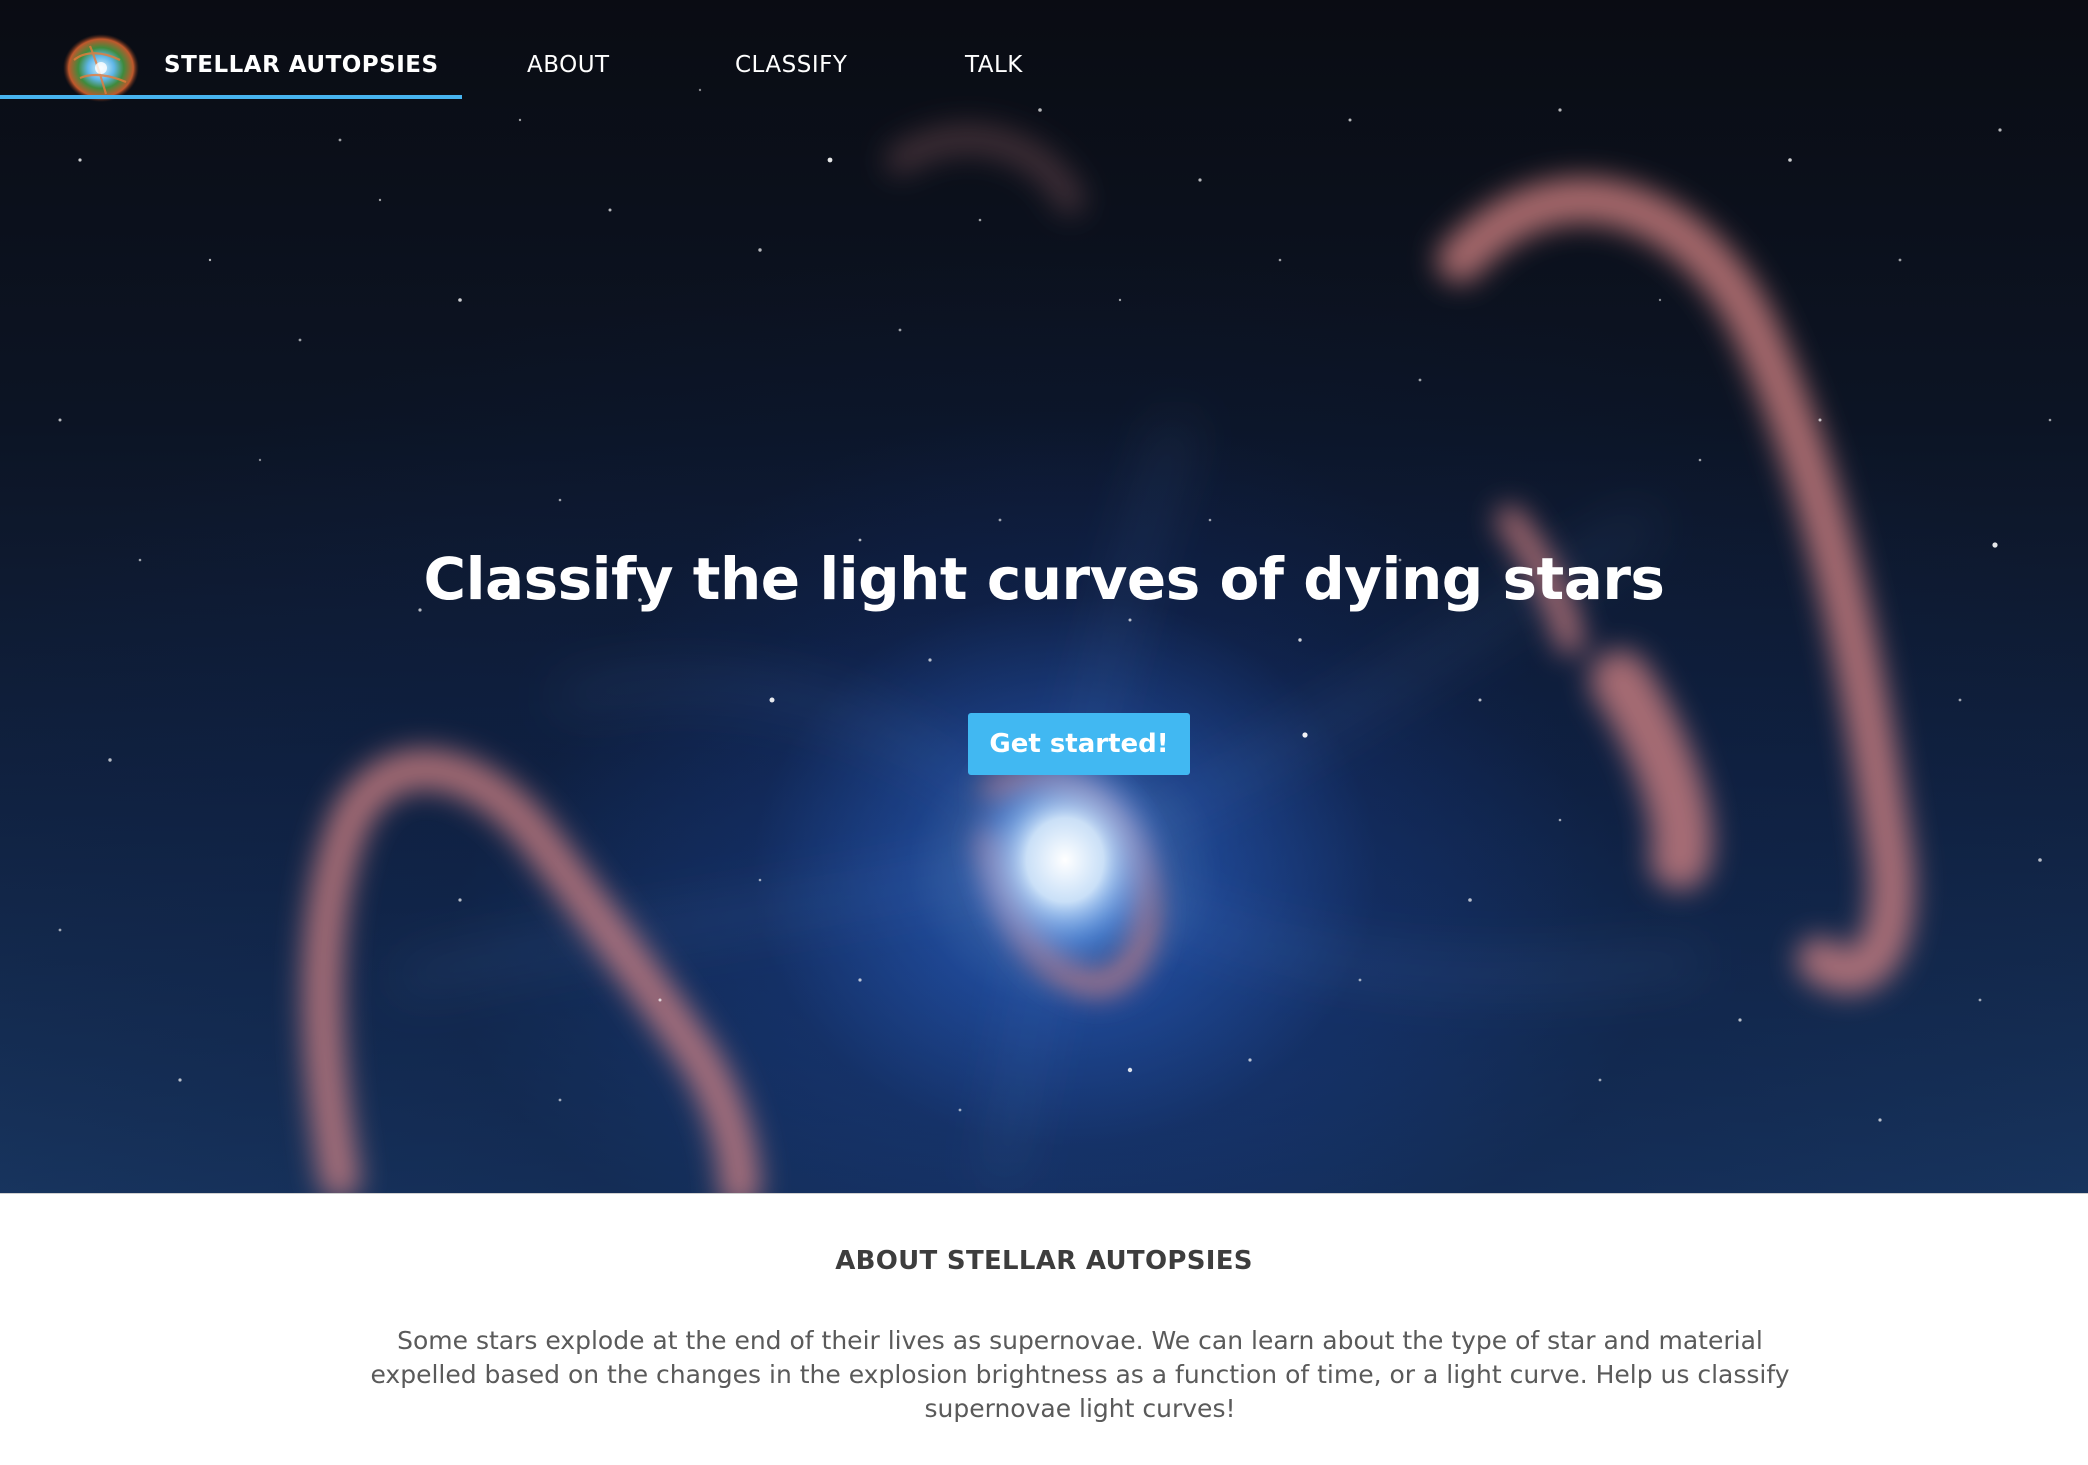 The height and width of the screenshot is (1465, 2088). What do you see at coordinates (1065, 860) in the screenshot?
I see `supernova-core` at bounding box center [1065, 860].